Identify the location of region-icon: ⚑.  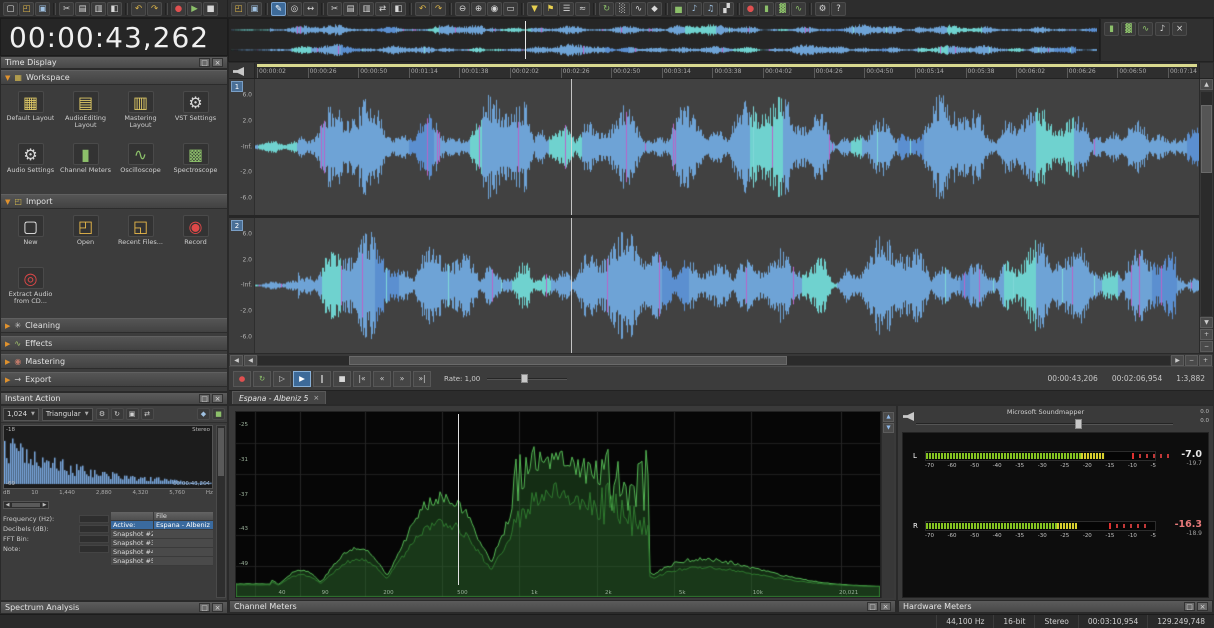
(550, 8).